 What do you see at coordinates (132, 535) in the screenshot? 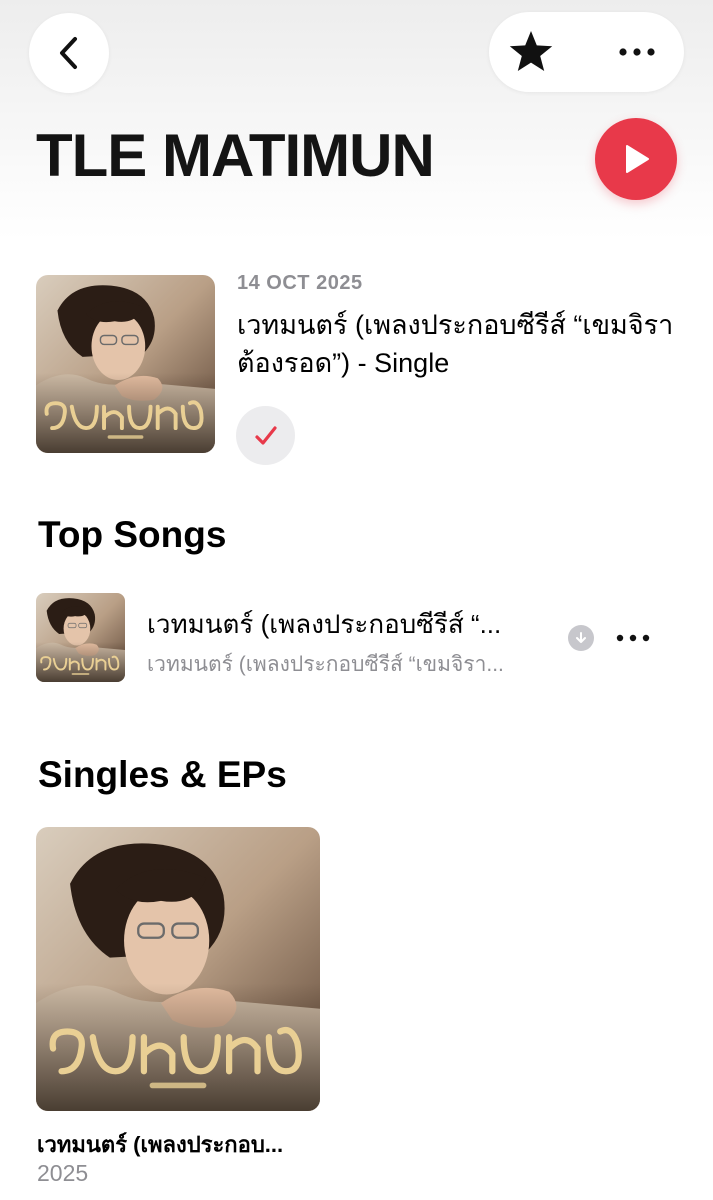
I see `top-songs-heading: Top Songs` at bounding box center [132, 535].